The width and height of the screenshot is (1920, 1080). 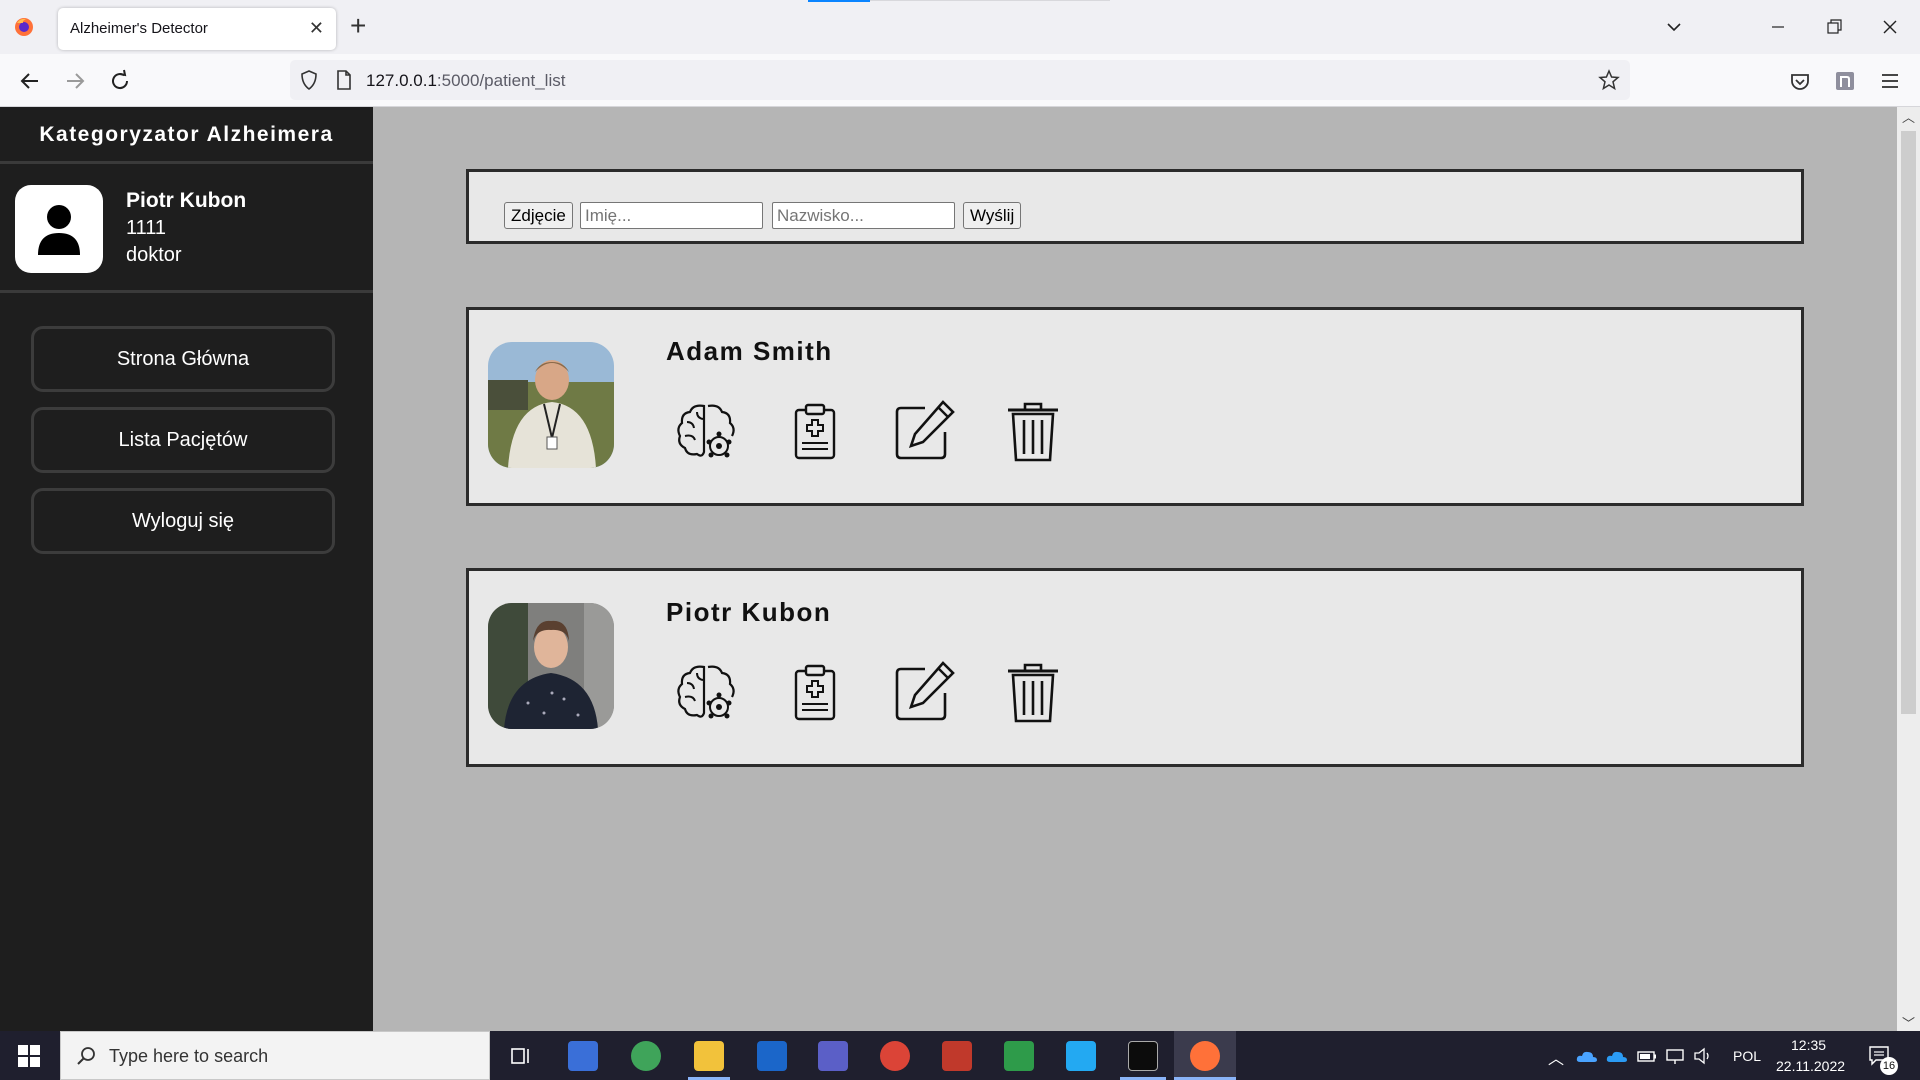 What do you see at coordinates (833, 1056) in the screenshot?
I see `teams-icon` at bounding box center [833, 1056].